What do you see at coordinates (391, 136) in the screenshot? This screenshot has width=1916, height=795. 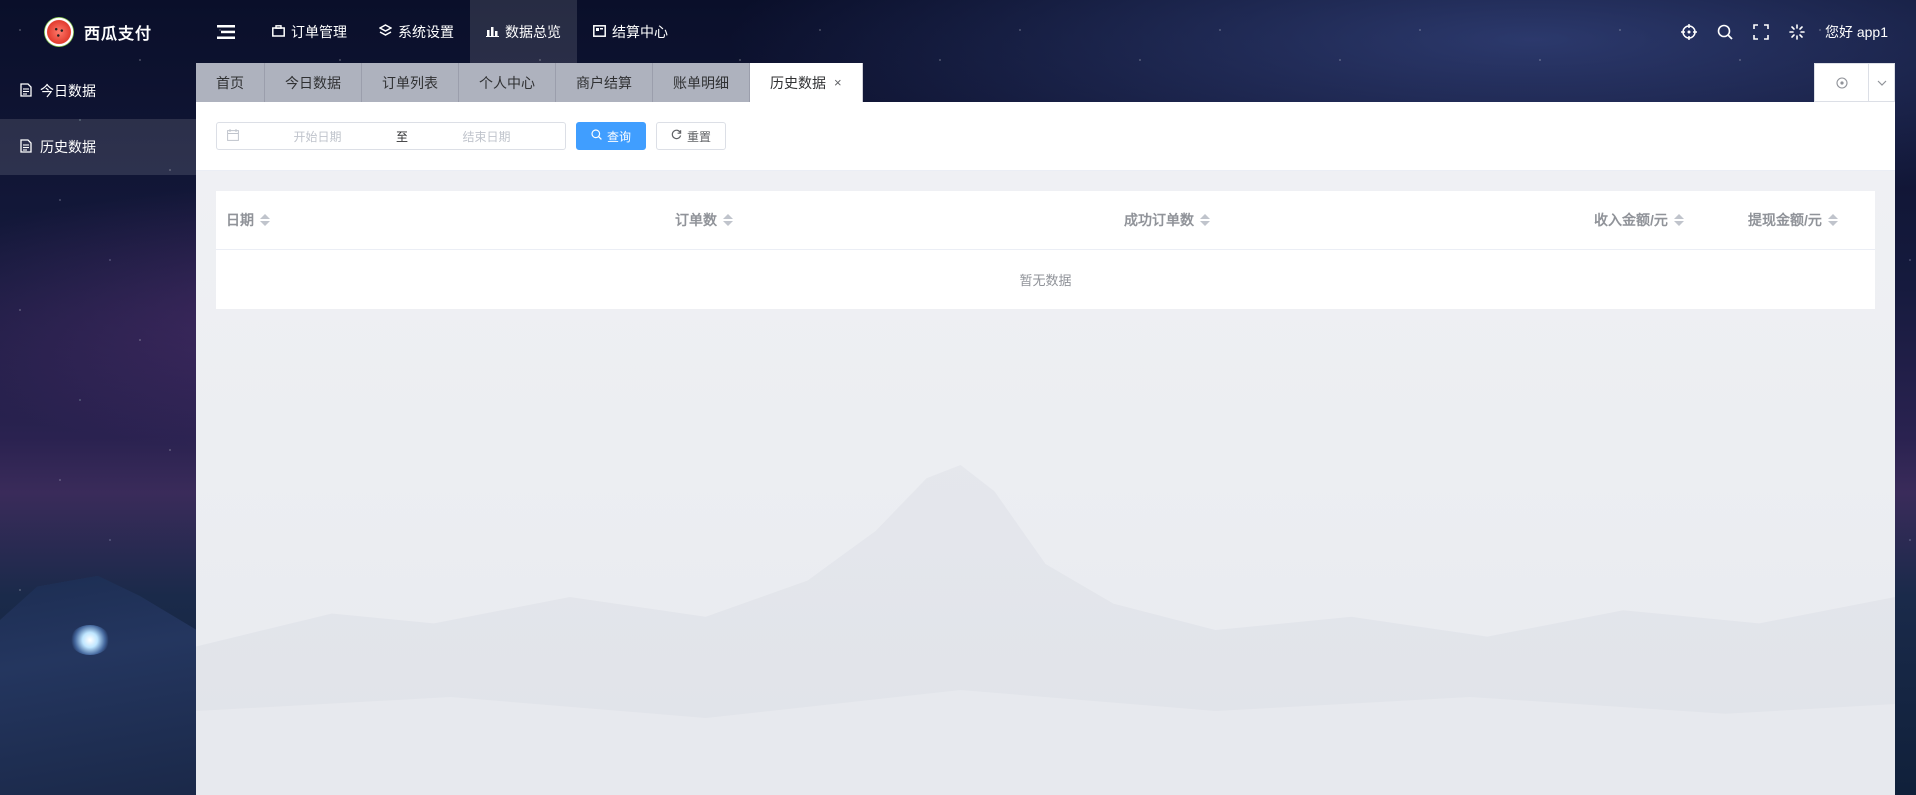 I see `date-range-picker: 开始日期 至 结束日期` at bounding box center [391, 136].